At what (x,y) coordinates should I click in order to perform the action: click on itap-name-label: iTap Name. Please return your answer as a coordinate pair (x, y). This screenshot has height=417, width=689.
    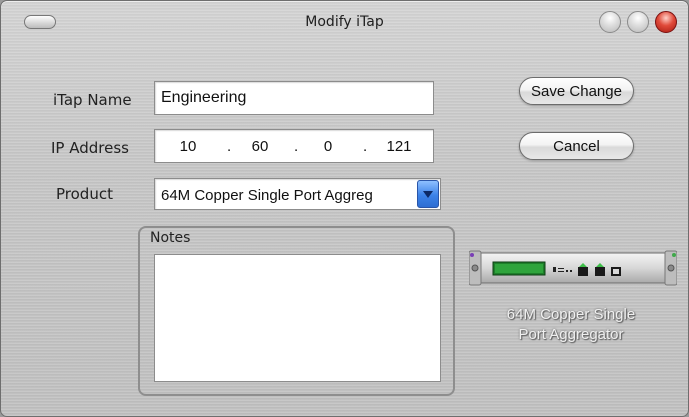
    Looking at the image, I should click on (92, 100).